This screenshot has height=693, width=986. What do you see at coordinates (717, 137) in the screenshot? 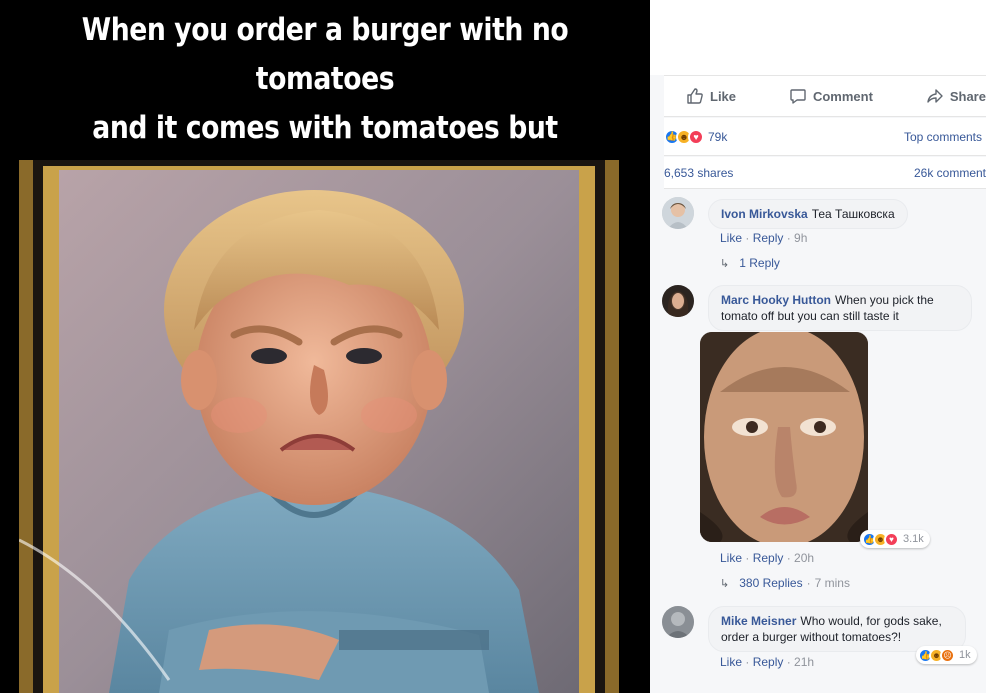
I see `reaction-count: 79k` at bounding box center [717, 137].